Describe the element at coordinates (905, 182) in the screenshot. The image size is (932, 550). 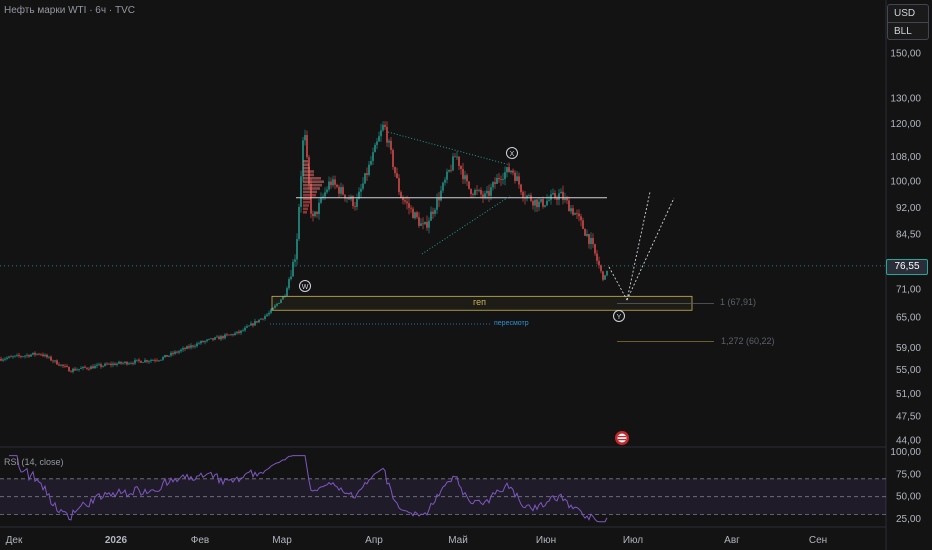
I see `price-tick-label: 100,00` at that location.